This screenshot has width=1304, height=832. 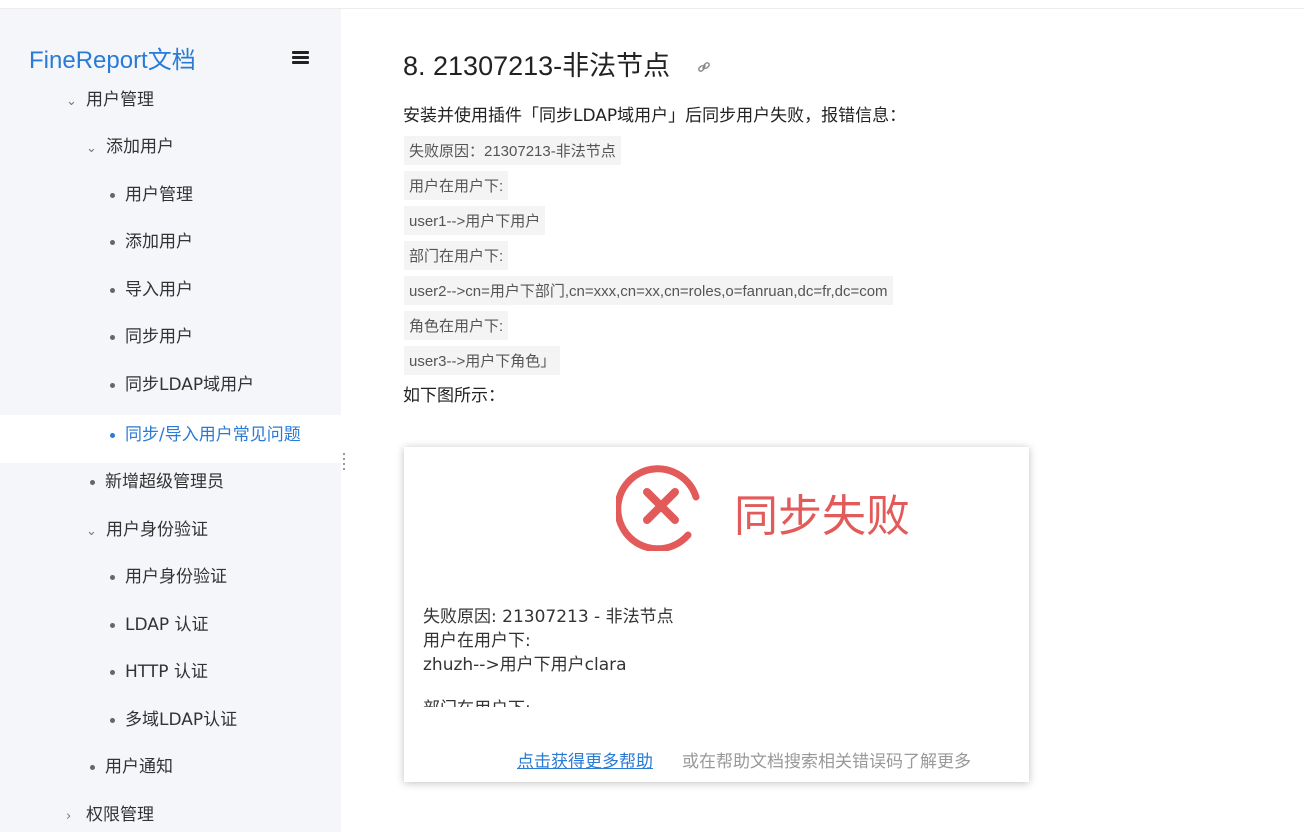 I want to click on sidebar-item: ⌄ 用户管理, so click(x=110, y=97).